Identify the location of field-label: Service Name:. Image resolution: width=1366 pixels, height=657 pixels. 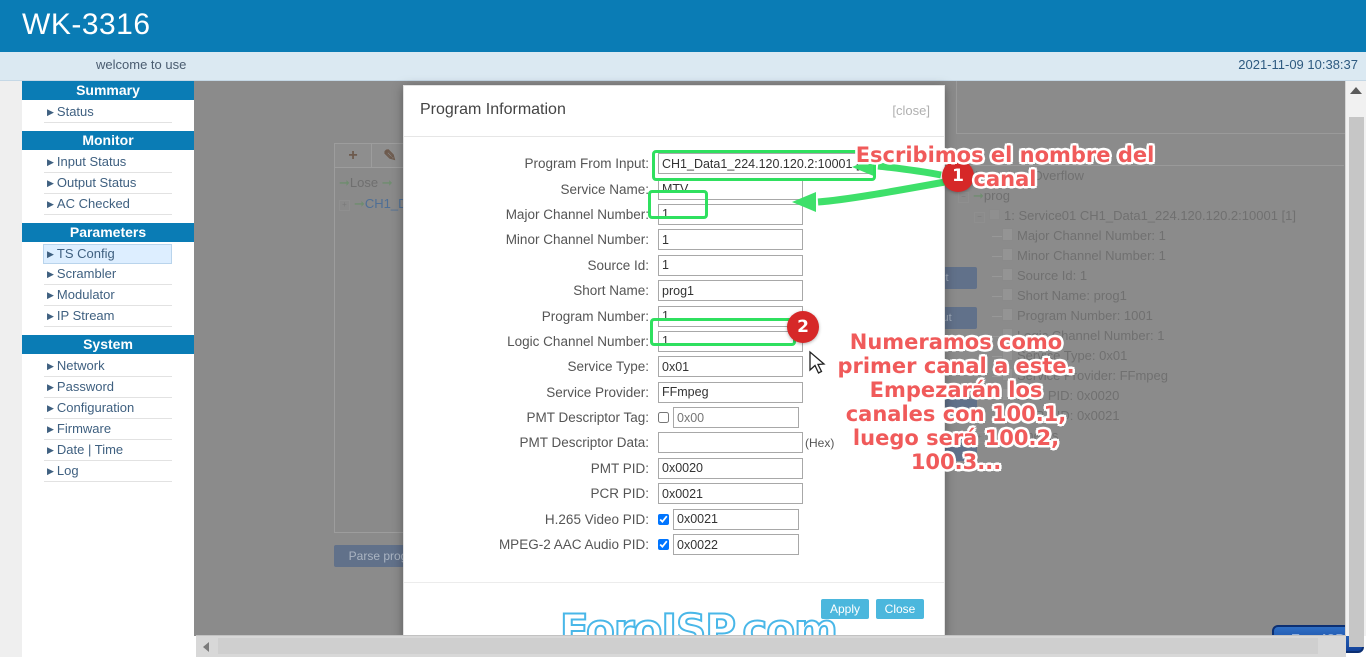
(604, 189).